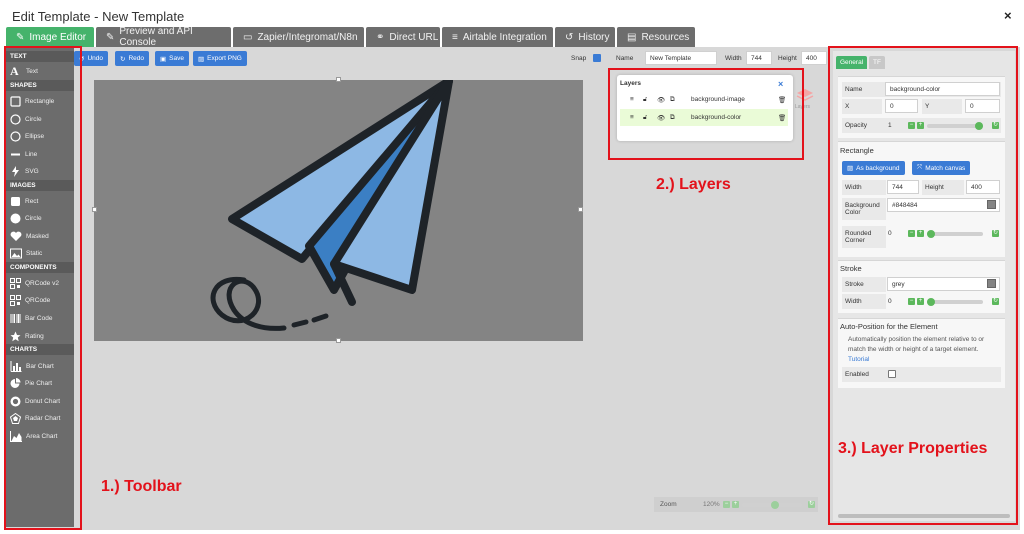 This screenshot has height=534, width=1024. Describe the element at coordinates (331, 204) in the screenshot. I see `paper-plane-illustration` at that location.